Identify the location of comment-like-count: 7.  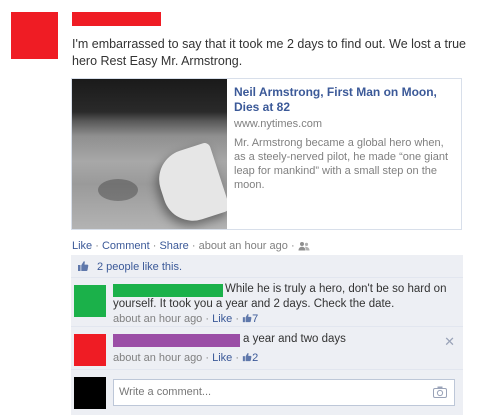
(250, 319).